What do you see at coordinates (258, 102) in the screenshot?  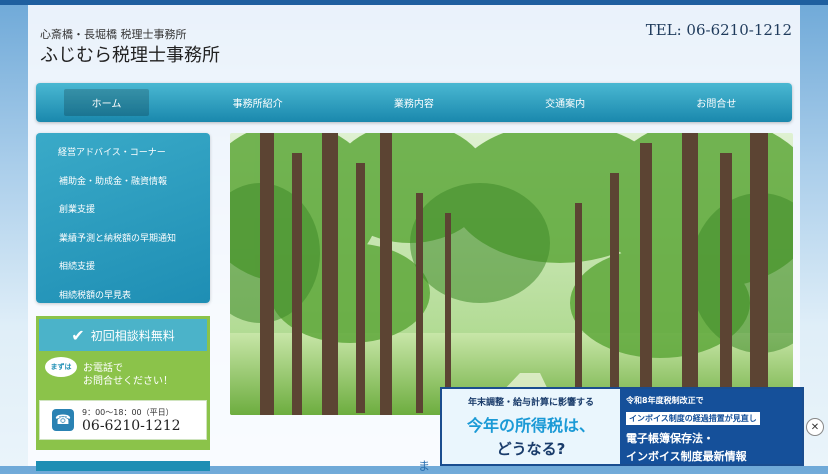 I see `nav-item-office: 事務所紹介` at bounding box center [258, 102].